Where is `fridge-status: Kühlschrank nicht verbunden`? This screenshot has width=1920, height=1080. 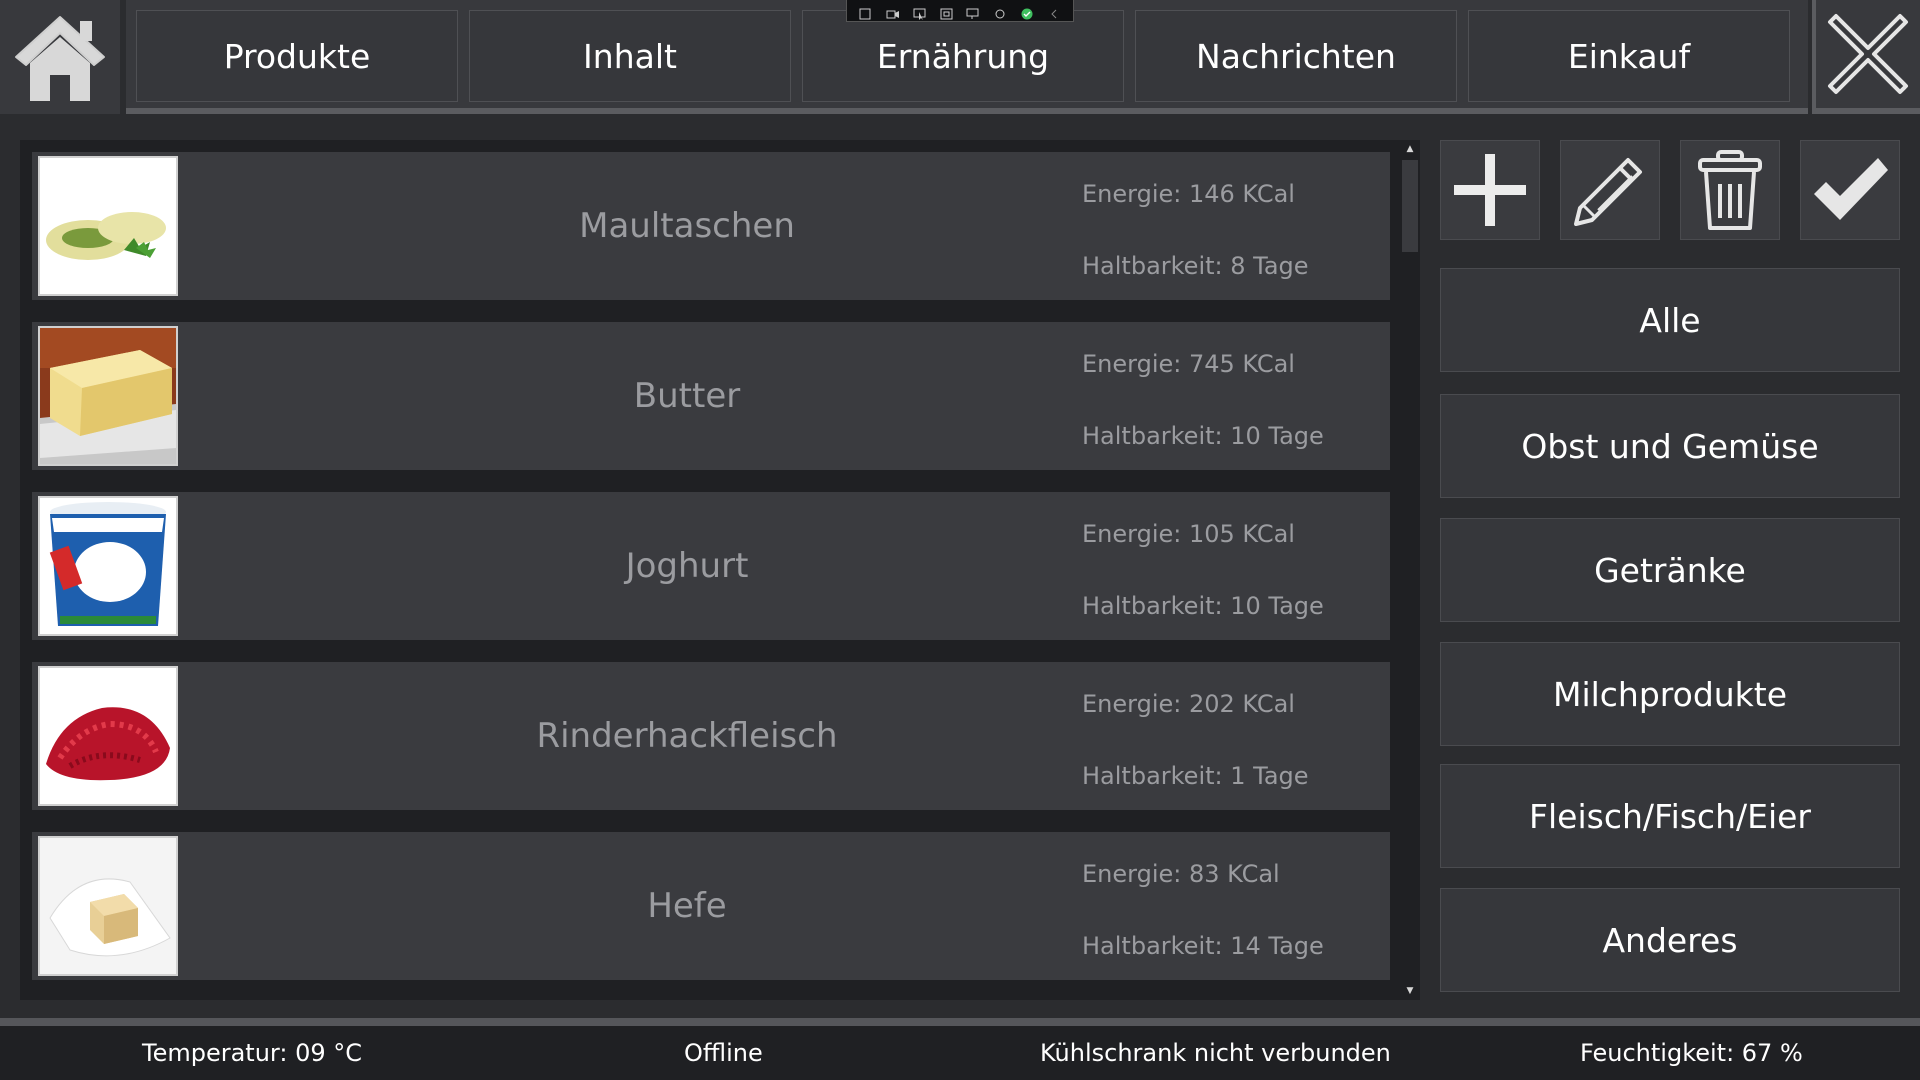 fridge-status: Kühlschrank nicht verbunden is located at coordinates (1215, 1053).